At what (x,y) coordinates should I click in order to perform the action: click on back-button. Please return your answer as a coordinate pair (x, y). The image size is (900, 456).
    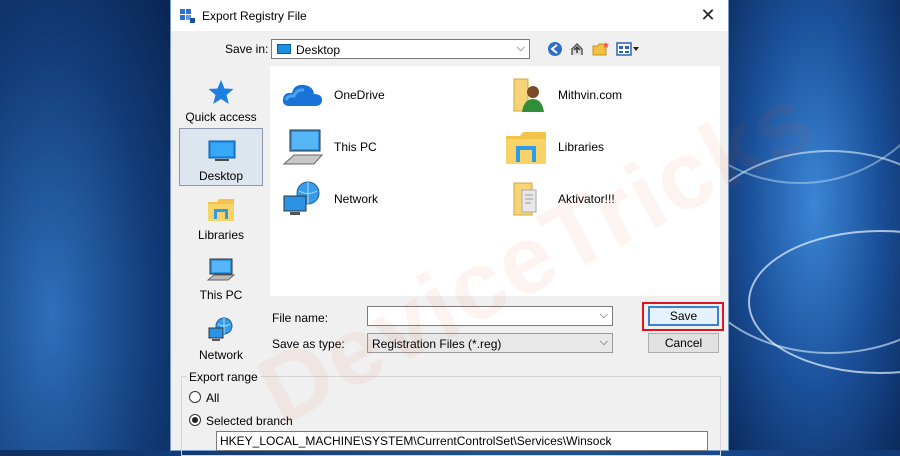
    Looking at the image, I should click on (555, 49).